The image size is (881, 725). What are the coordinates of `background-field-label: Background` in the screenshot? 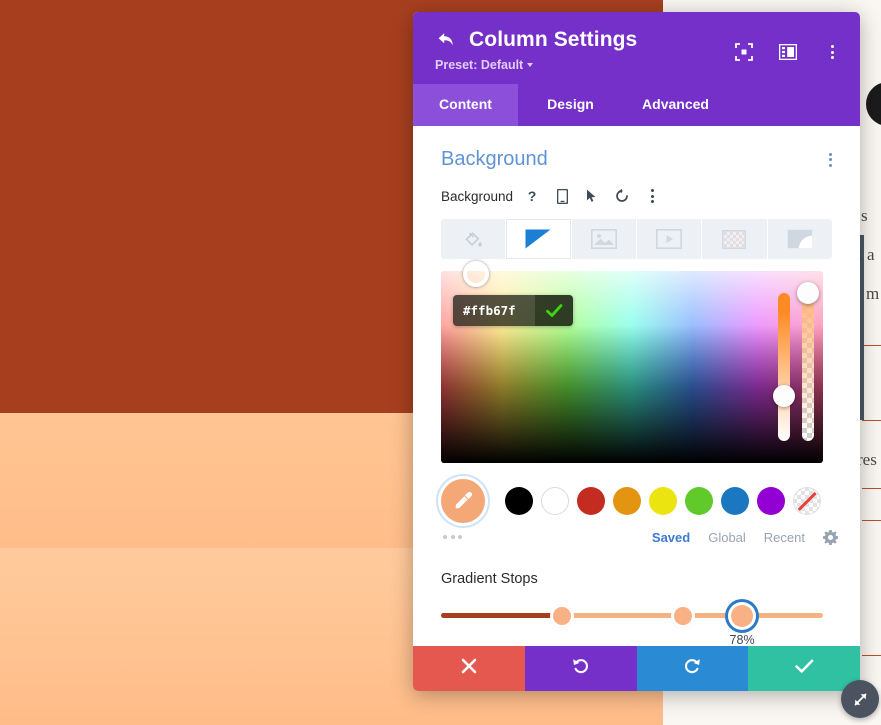 It's located at (477, 196).